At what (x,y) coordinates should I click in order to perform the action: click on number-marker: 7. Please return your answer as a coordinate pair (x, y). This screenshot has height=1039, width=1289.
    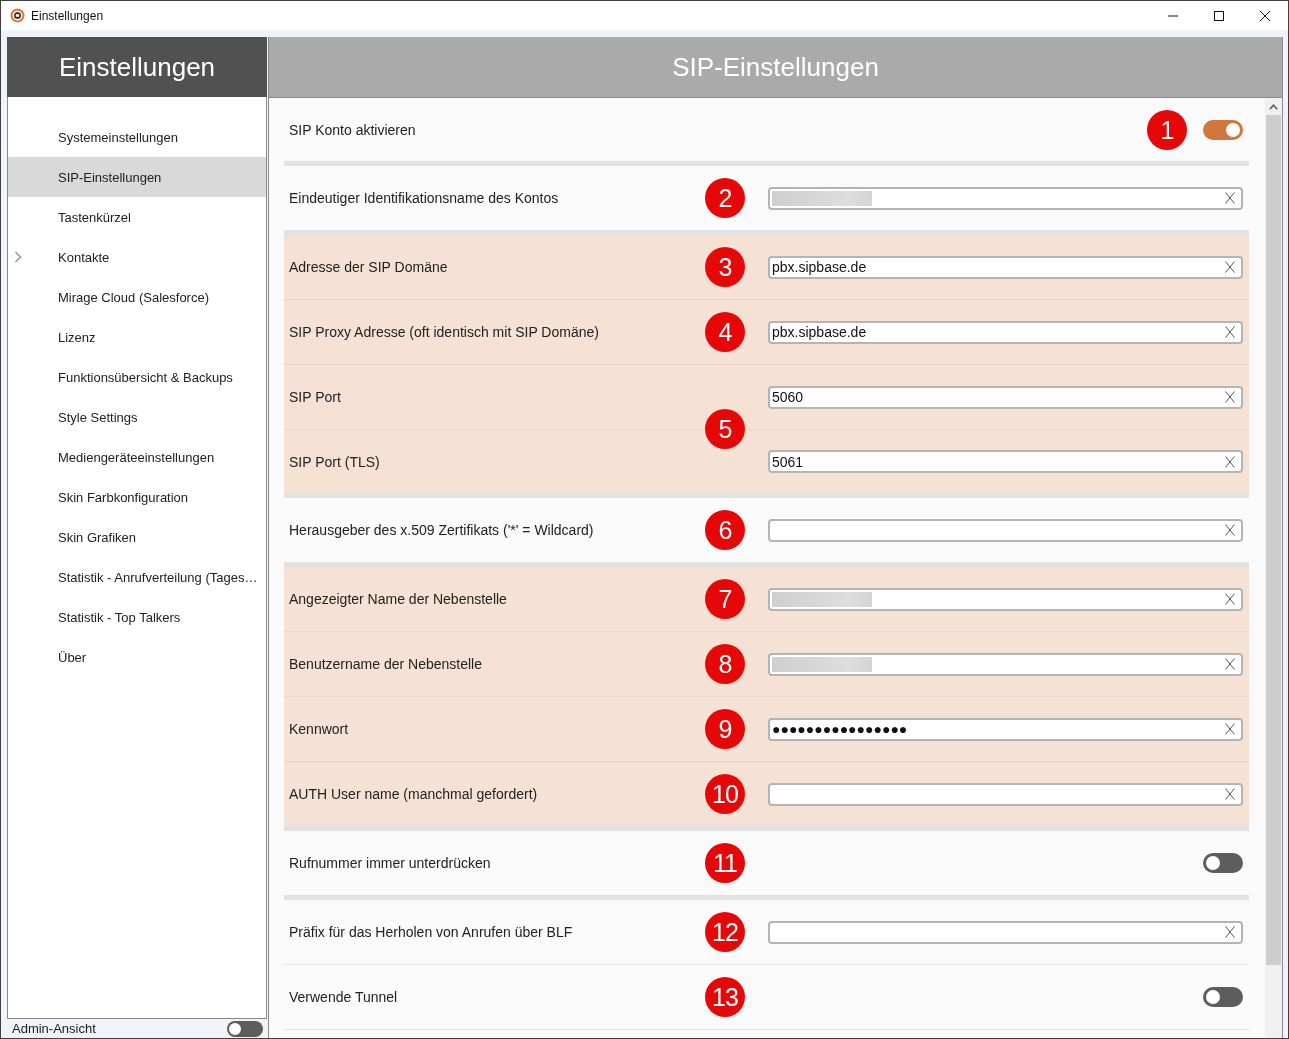
    Looking at the image, I should click on (725, 599).